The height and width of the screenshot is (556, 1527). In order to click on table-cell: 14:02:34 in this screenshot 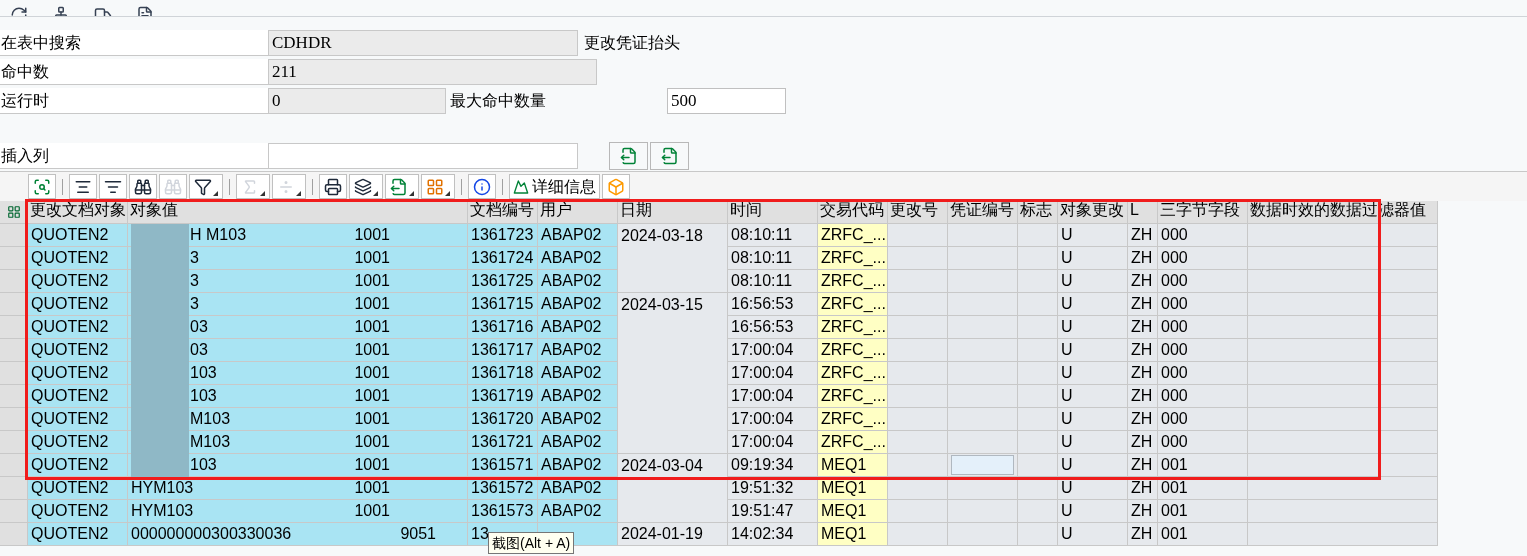, I will do `click(773, 534)`.